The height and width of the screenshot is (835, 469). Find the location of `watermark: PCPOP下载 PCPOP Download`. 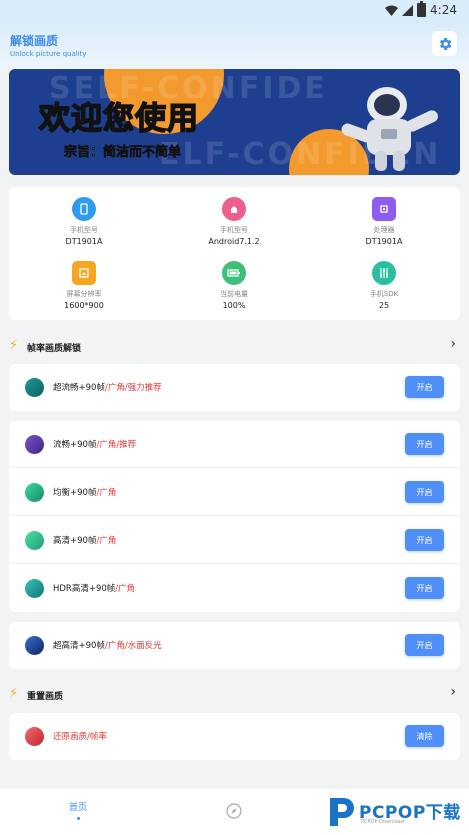

watermark: PCPOP下载 PCPOP Download is located at coordinates (397, 812).